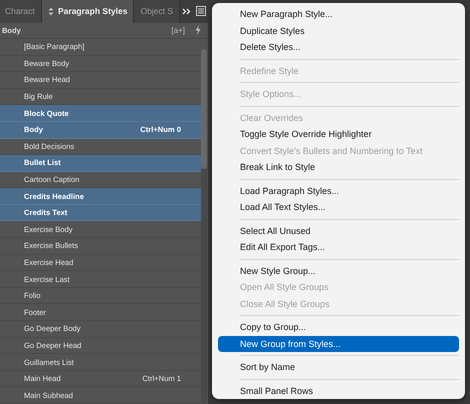 The width and height of the screenshot is (470, 404). I want to click on updown-icon, so click(51, 11).